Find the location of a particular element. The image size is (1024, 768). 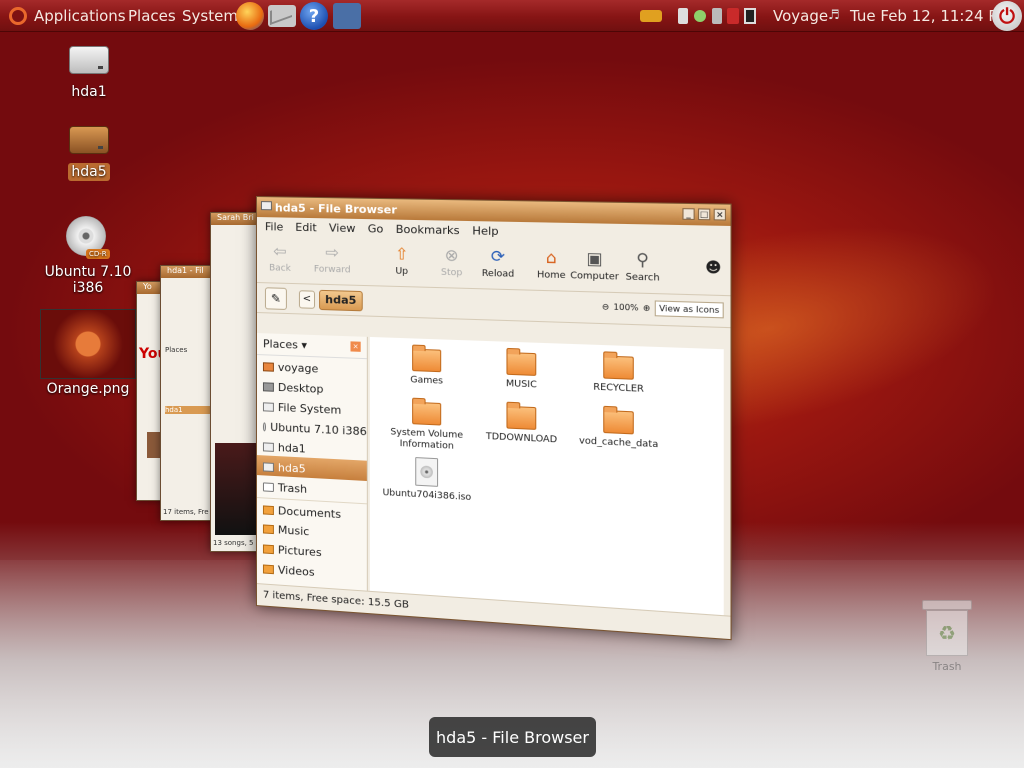

sidebar-header-label: Places is located at coordinates (280, 344).